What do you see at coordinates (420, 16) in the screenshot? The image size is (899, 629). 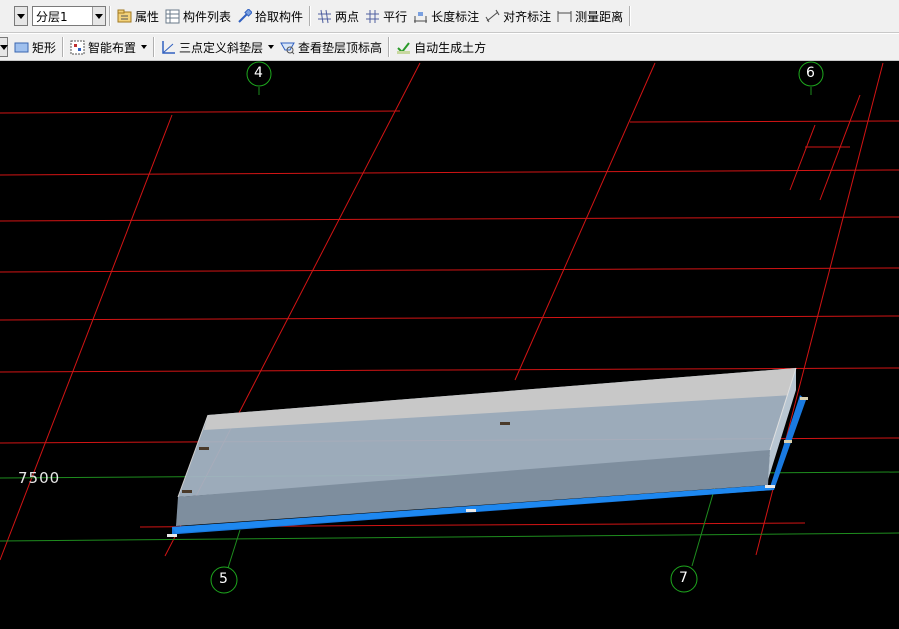 I see `length-dimension-icon` at bounding box center [420, 16].